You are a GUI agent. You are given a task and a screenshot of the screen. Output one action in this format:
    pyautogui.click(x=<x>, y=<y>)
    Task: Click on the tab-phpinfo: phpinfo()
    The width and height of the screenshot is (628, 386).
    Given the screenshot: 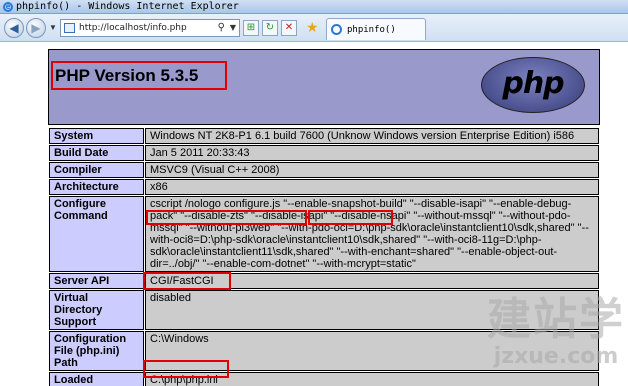 What is the action you would take?
    pyautogui.click(x=376, y=29)
    